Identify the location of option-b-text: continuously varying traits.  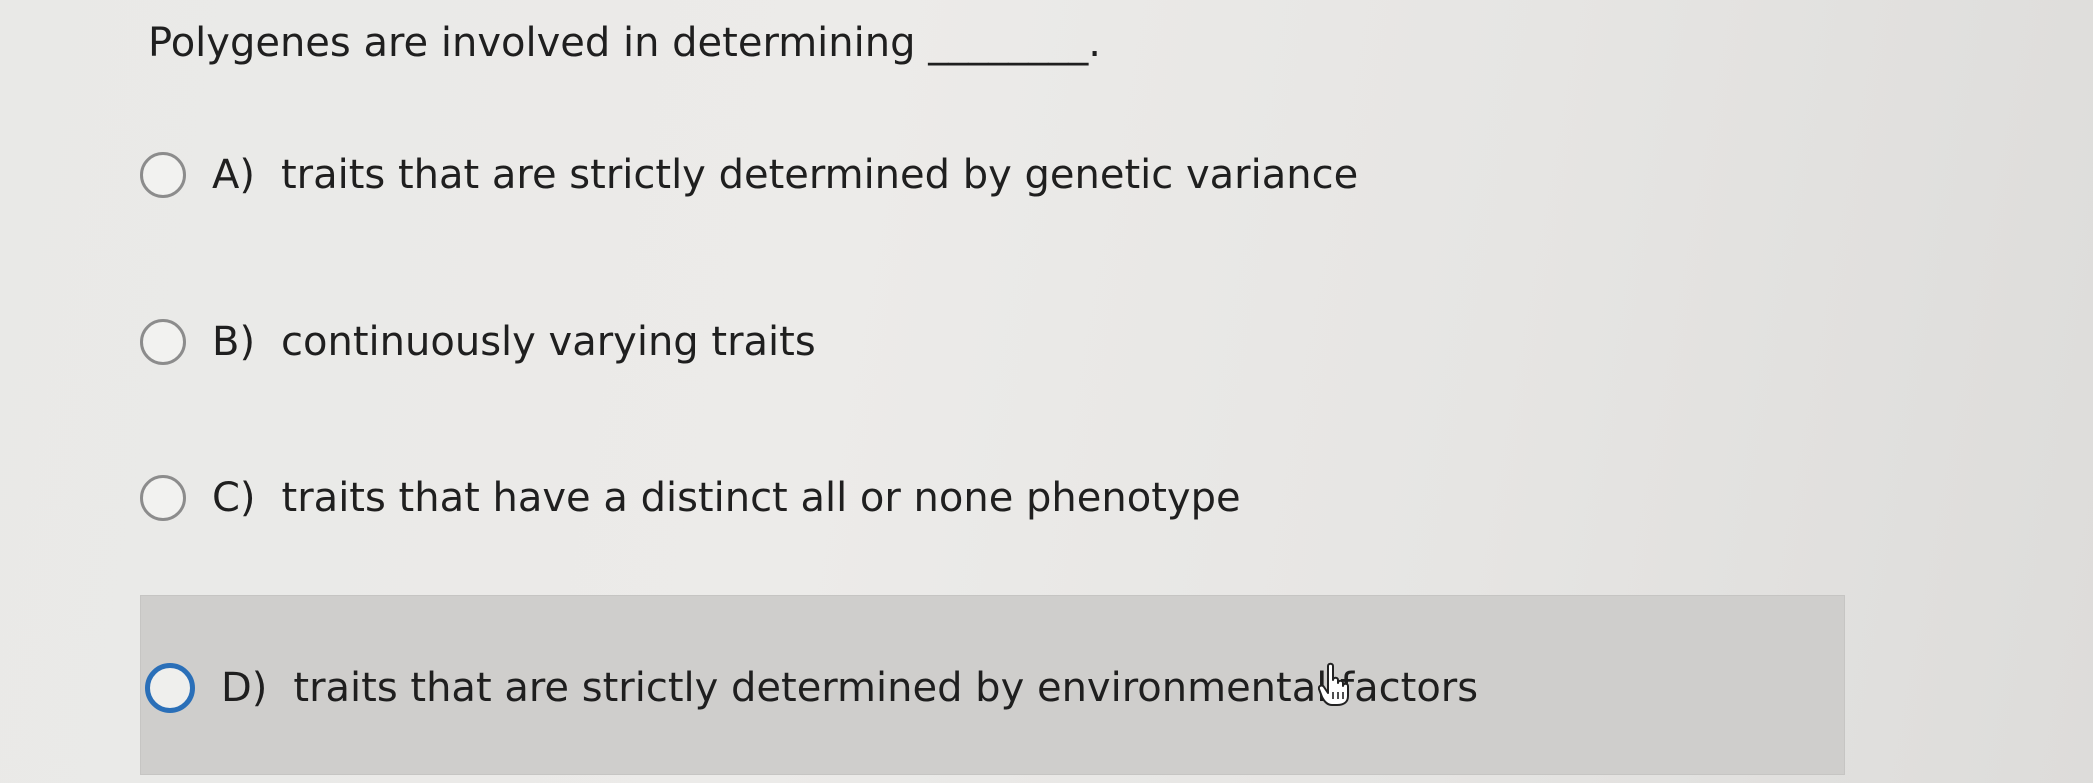
(548, 342).